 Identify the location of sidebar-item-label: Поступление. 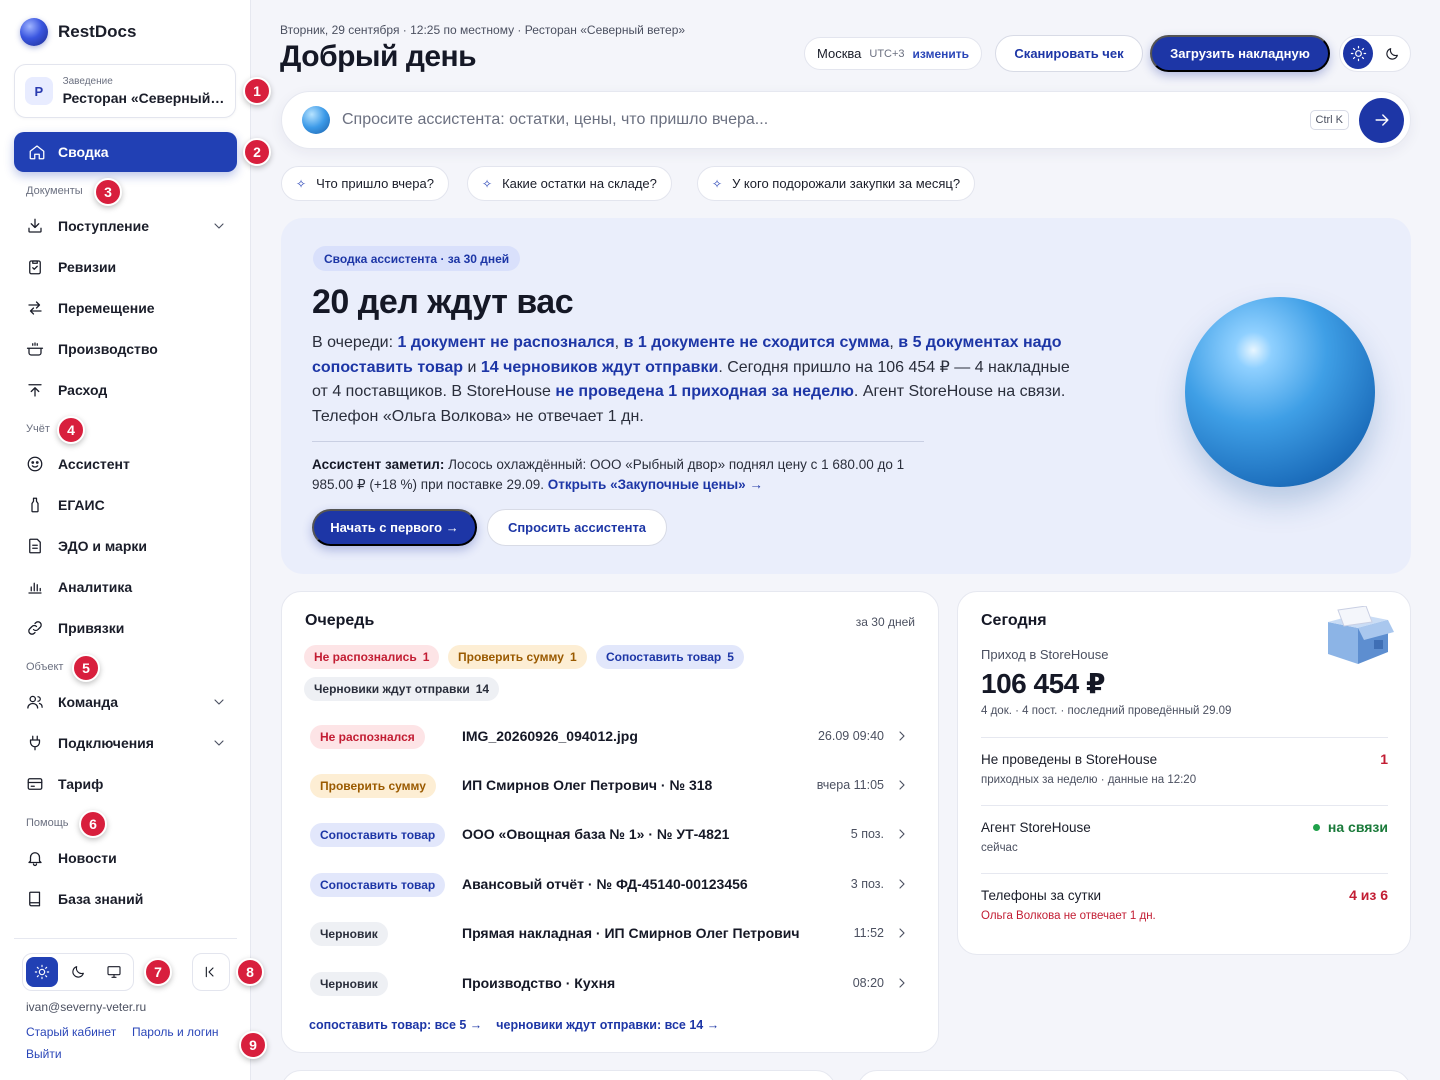
(104, 226).